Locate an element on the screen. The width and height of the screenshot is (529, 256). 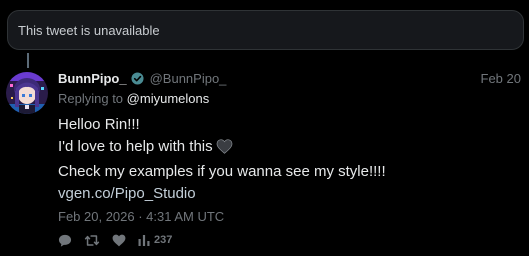
heart-icon is located at coordinates (119, 240).